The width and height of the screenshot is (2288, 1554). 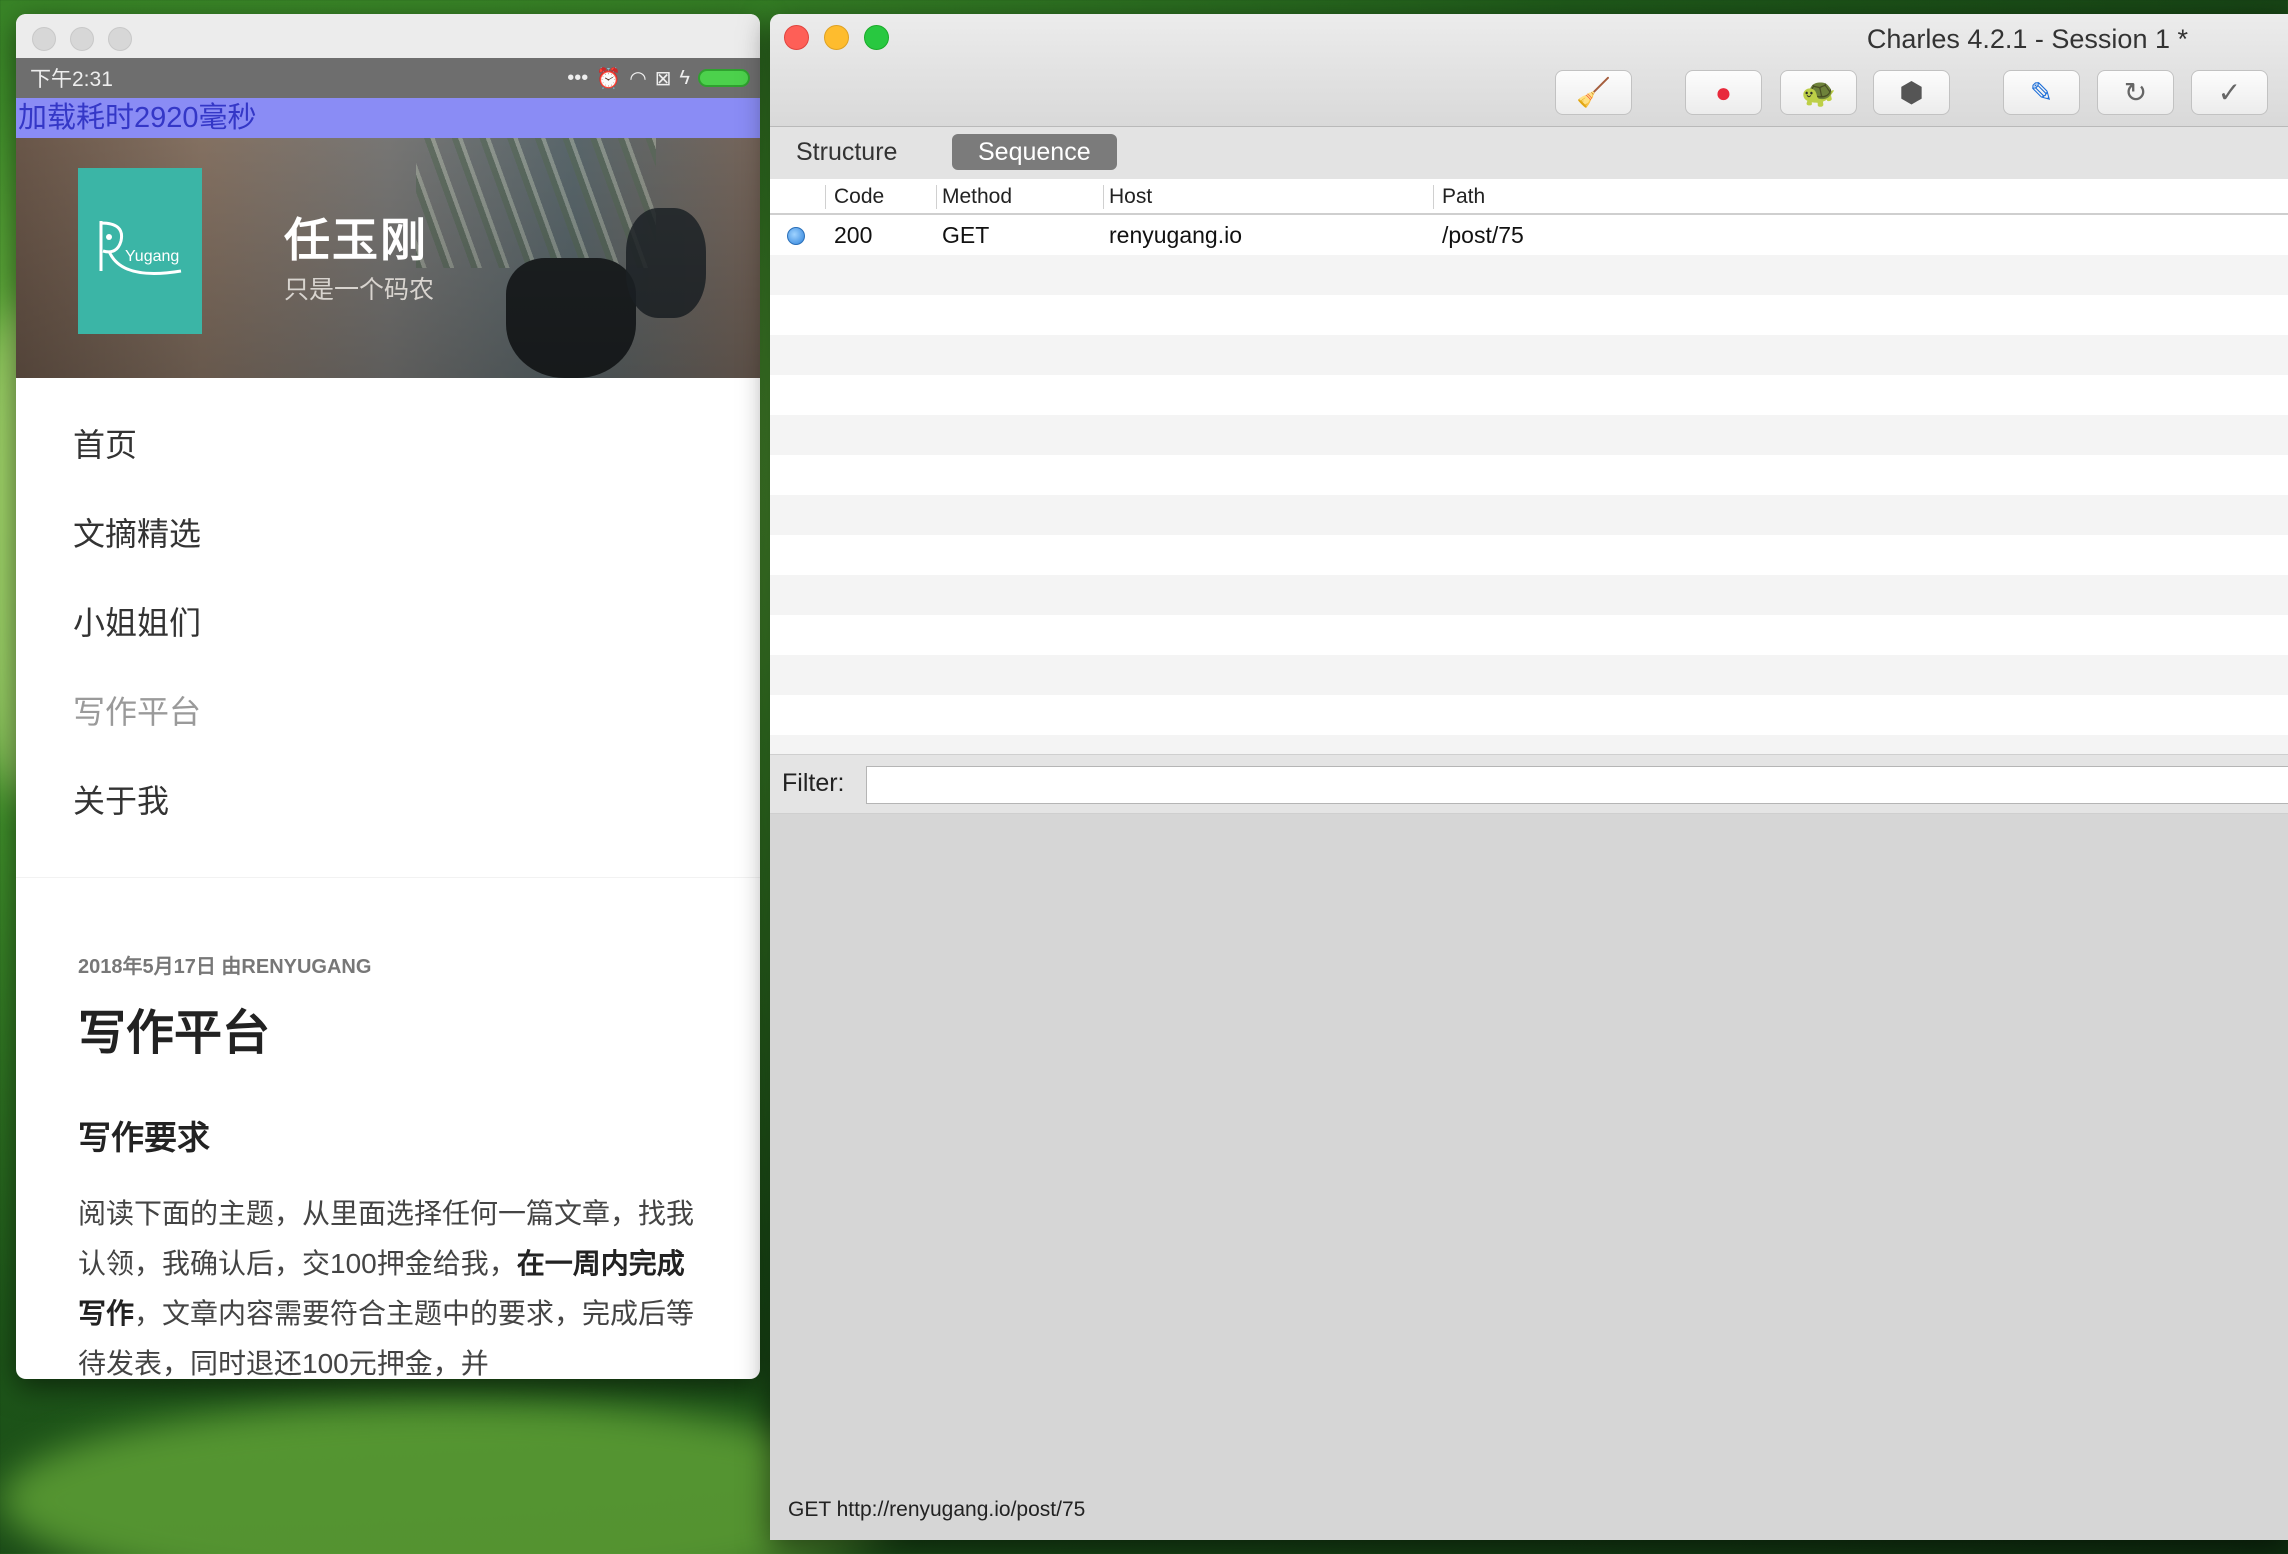 I want to click on repeat-button: ↻, so click(x=2135, y=92).